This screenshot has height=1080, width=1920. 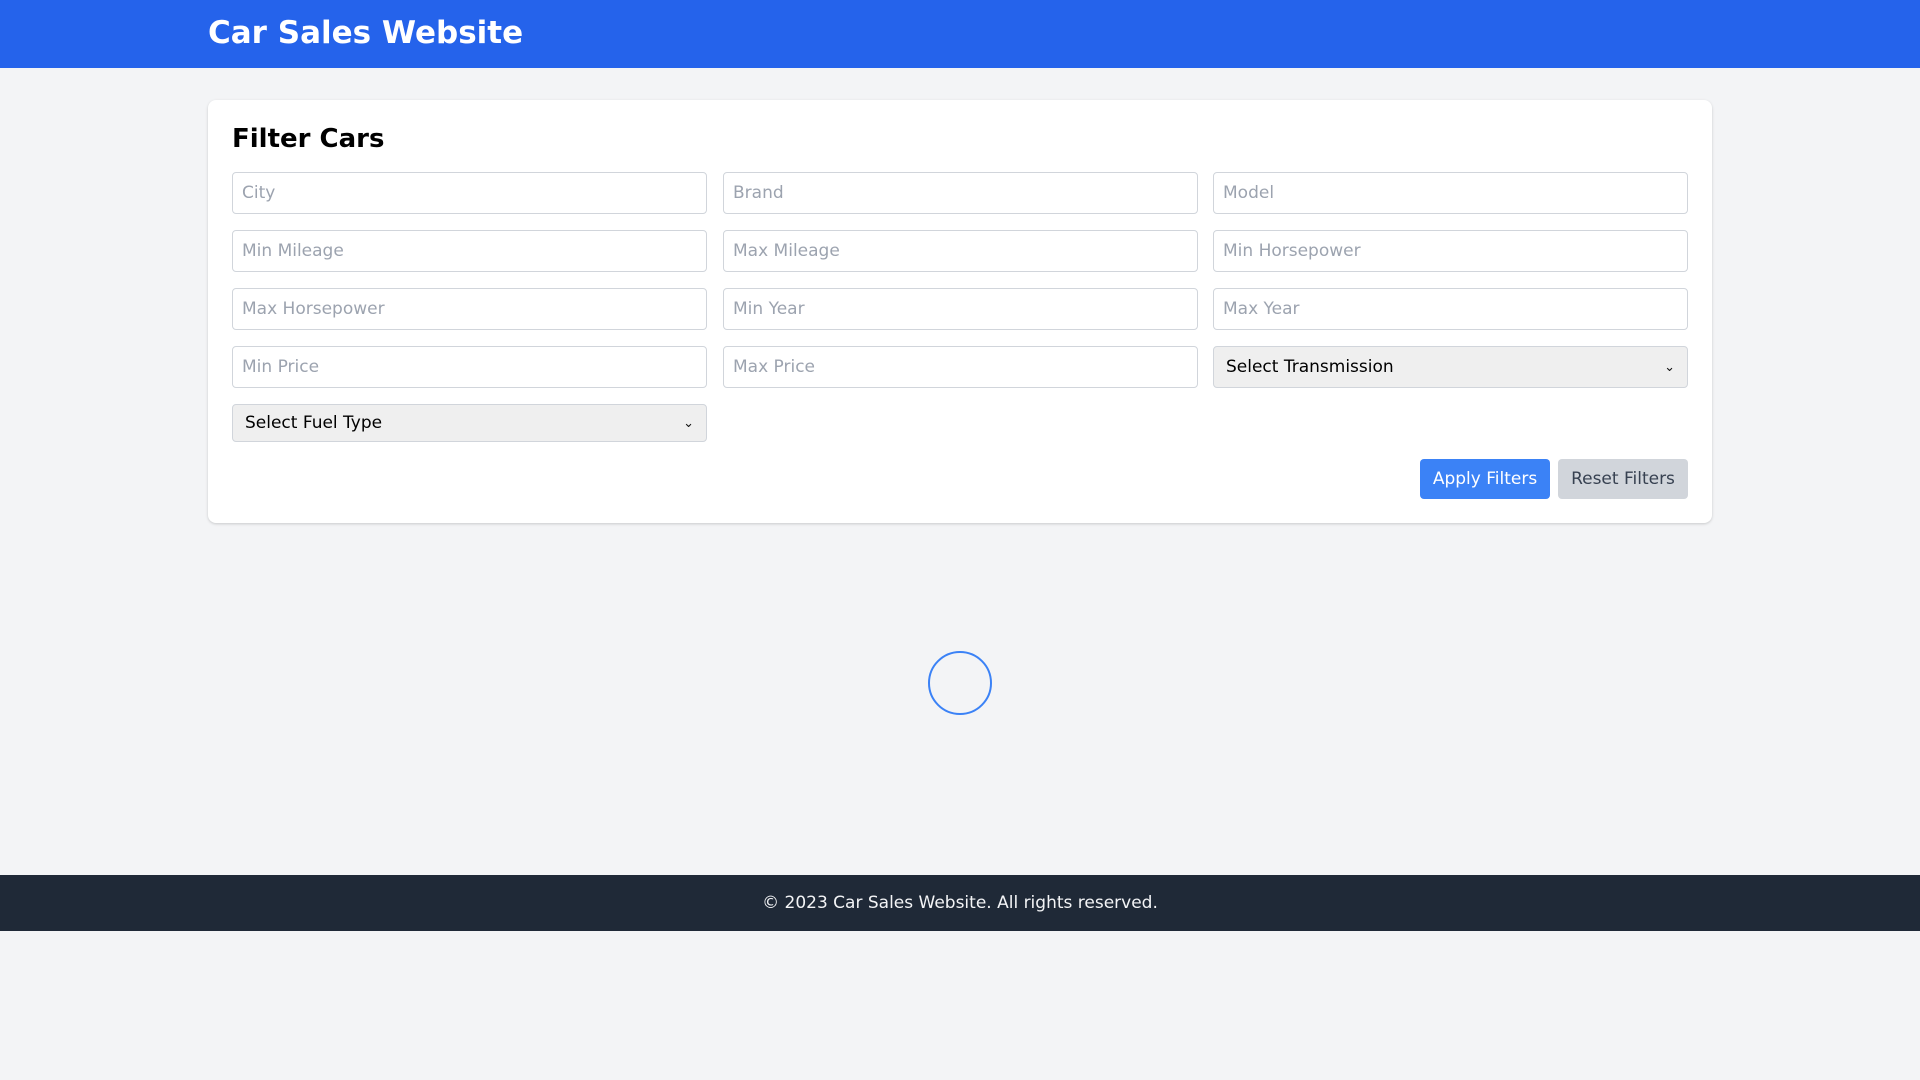 What do you see at coordinates (960, 367) in the screenshot?
I see `max-price-input` at bounding box center [960, 367].